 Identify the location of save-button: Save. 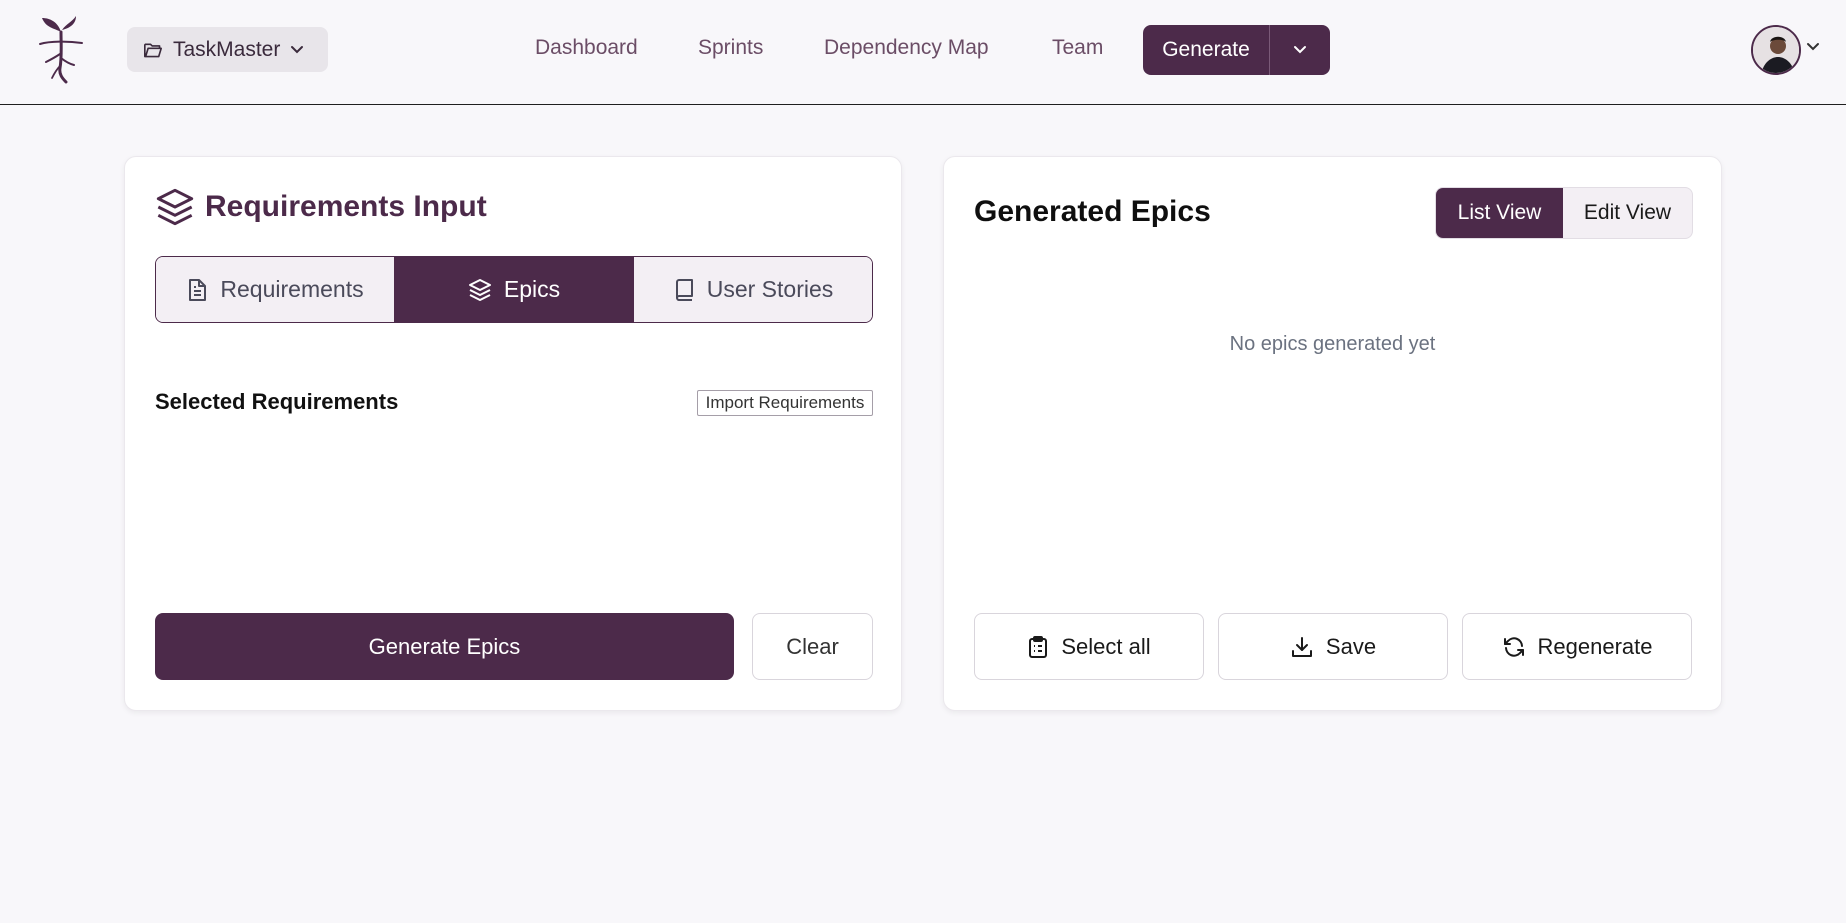
(1333, 646).